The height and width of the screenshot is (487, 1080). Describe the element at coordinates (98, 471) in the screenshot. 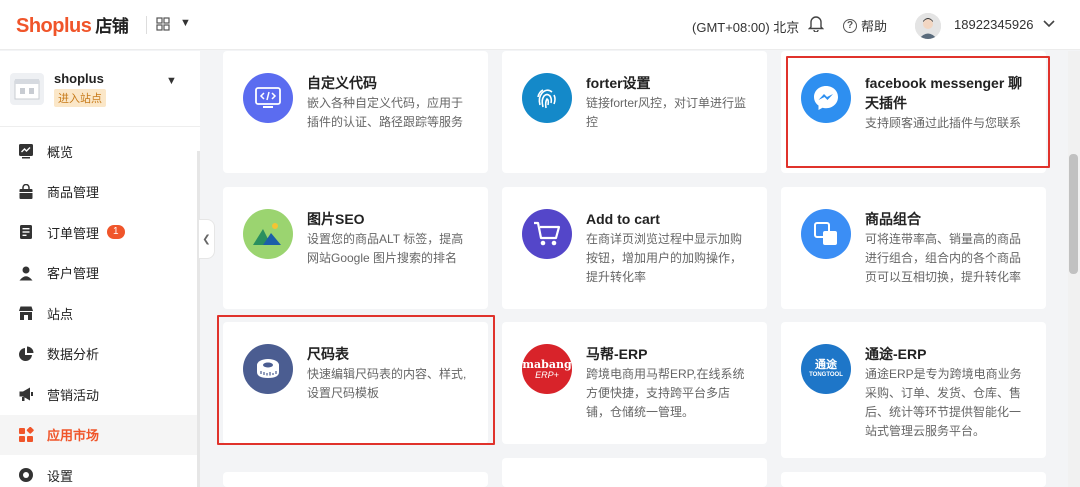

I see `sidebar-item-settings: 设置` at that location.